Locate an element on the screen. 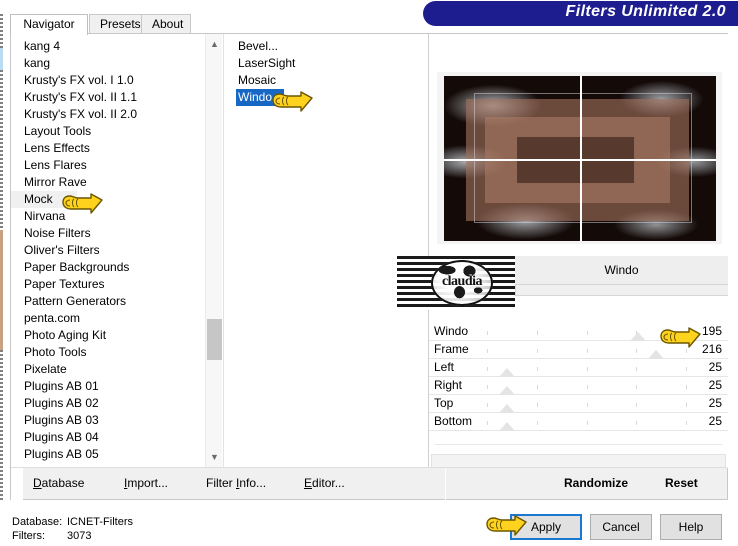 The width and height of the screenshot is (738, 546). category-list-item: Paper Textures is located at coordinates (108, 284).